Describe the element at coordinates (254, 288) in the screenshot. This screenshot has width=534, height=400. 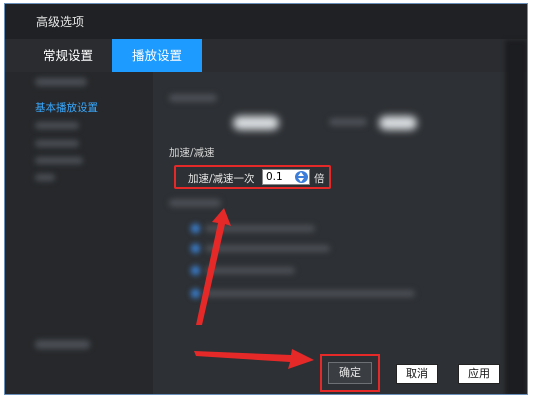
I see `annotation-arrows` at that location.